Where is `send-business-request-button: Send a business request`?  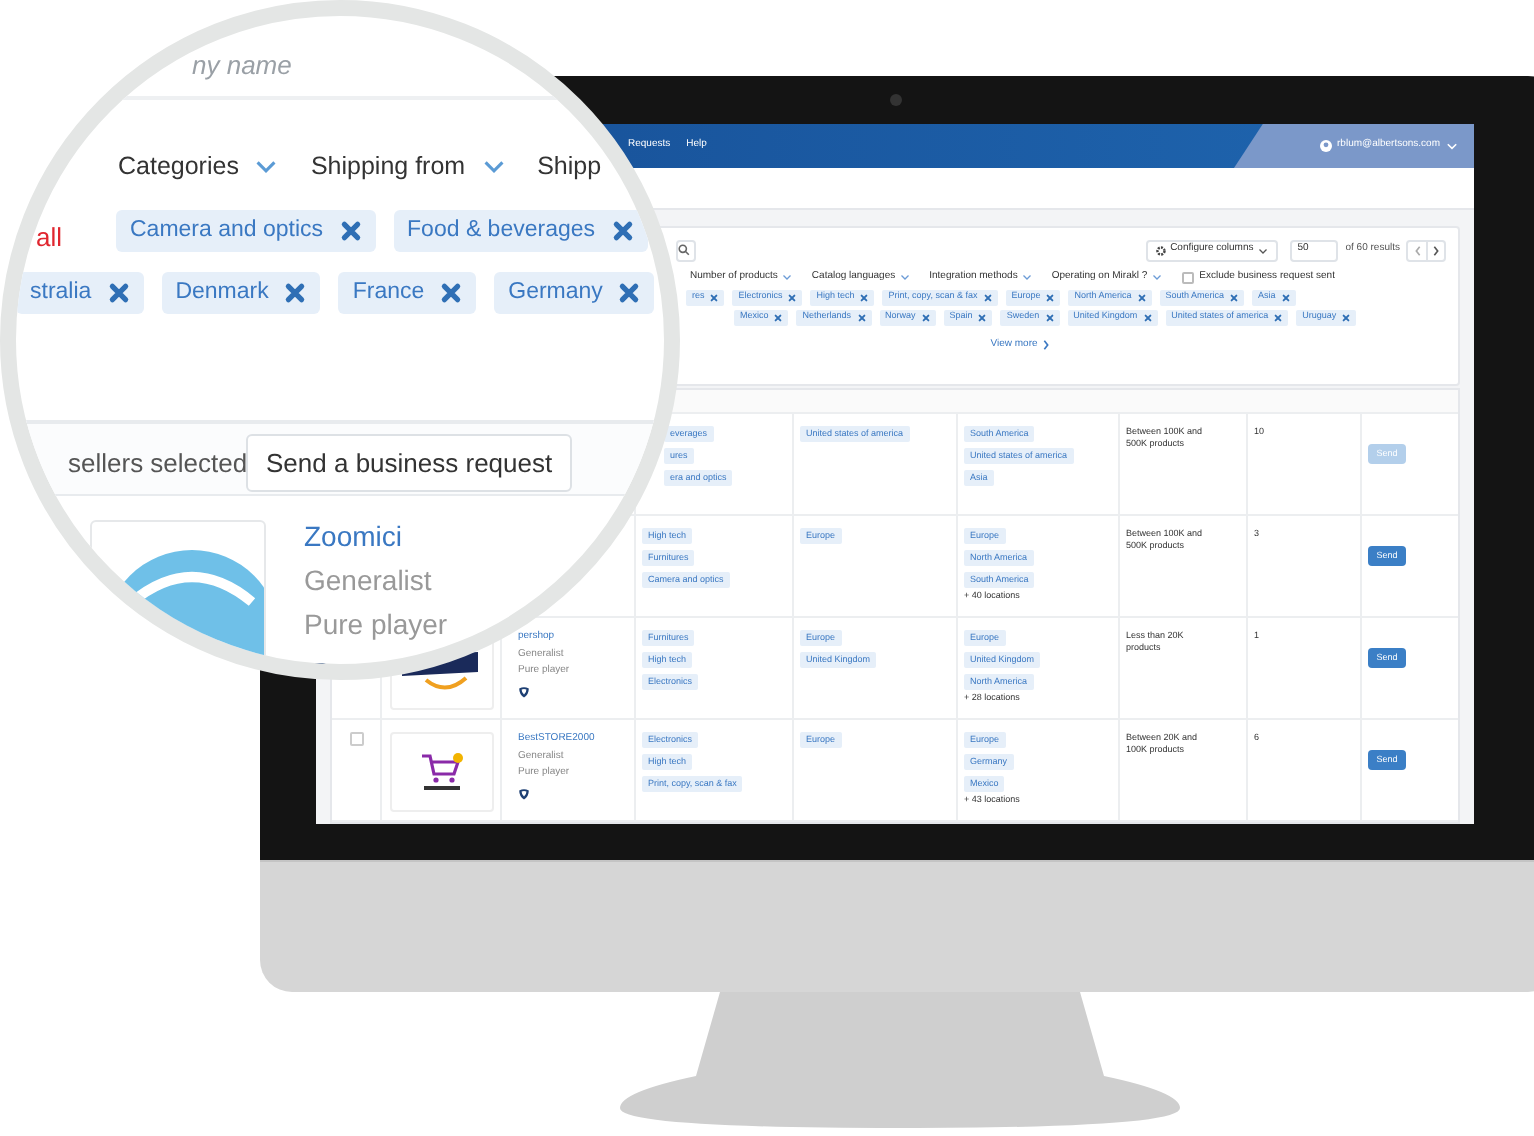
send-business-request-button: Send a business request is located at coordinates (409, 463).